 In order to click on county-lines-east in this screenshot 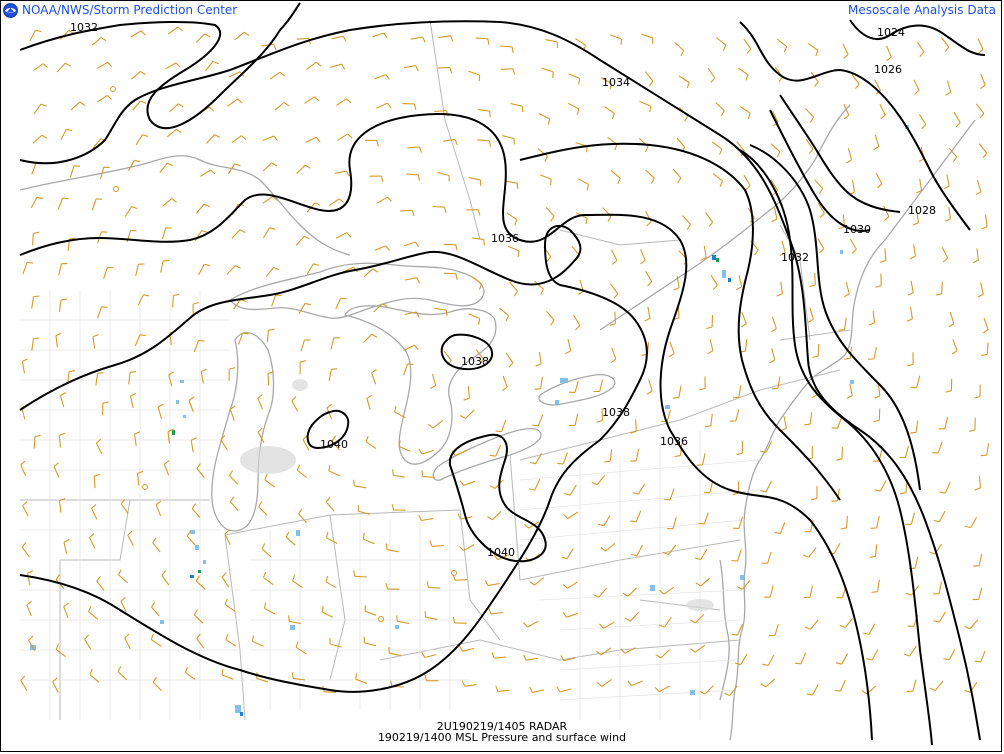, I will do `click(640, 575)`.